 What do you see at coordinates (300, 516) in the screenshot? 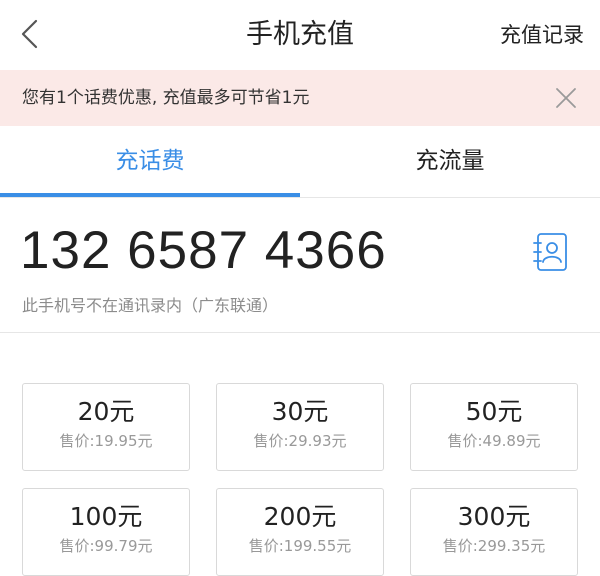
I see `option-amount: 200元` at bounding box center [300, 516].